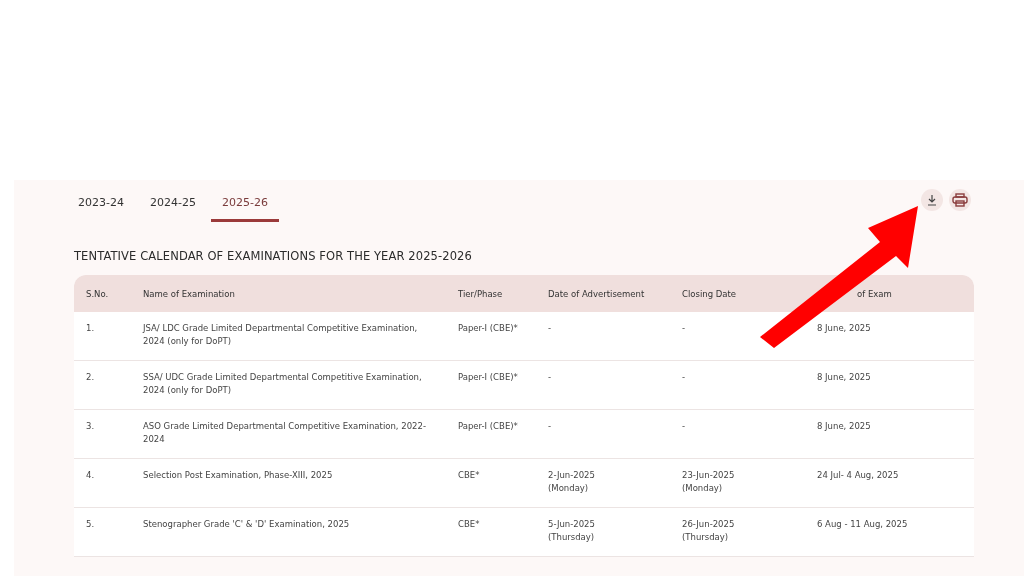 The height and width of the screenshot is (576, 1024). What do you see at coordinates (273, 256) in the screenshot?
I see `calendar-title: TENTATIVE CALENDAR OF EXAMINATIONS FOR THE YEAR 2025-2026` at bounding box center [273, 256].